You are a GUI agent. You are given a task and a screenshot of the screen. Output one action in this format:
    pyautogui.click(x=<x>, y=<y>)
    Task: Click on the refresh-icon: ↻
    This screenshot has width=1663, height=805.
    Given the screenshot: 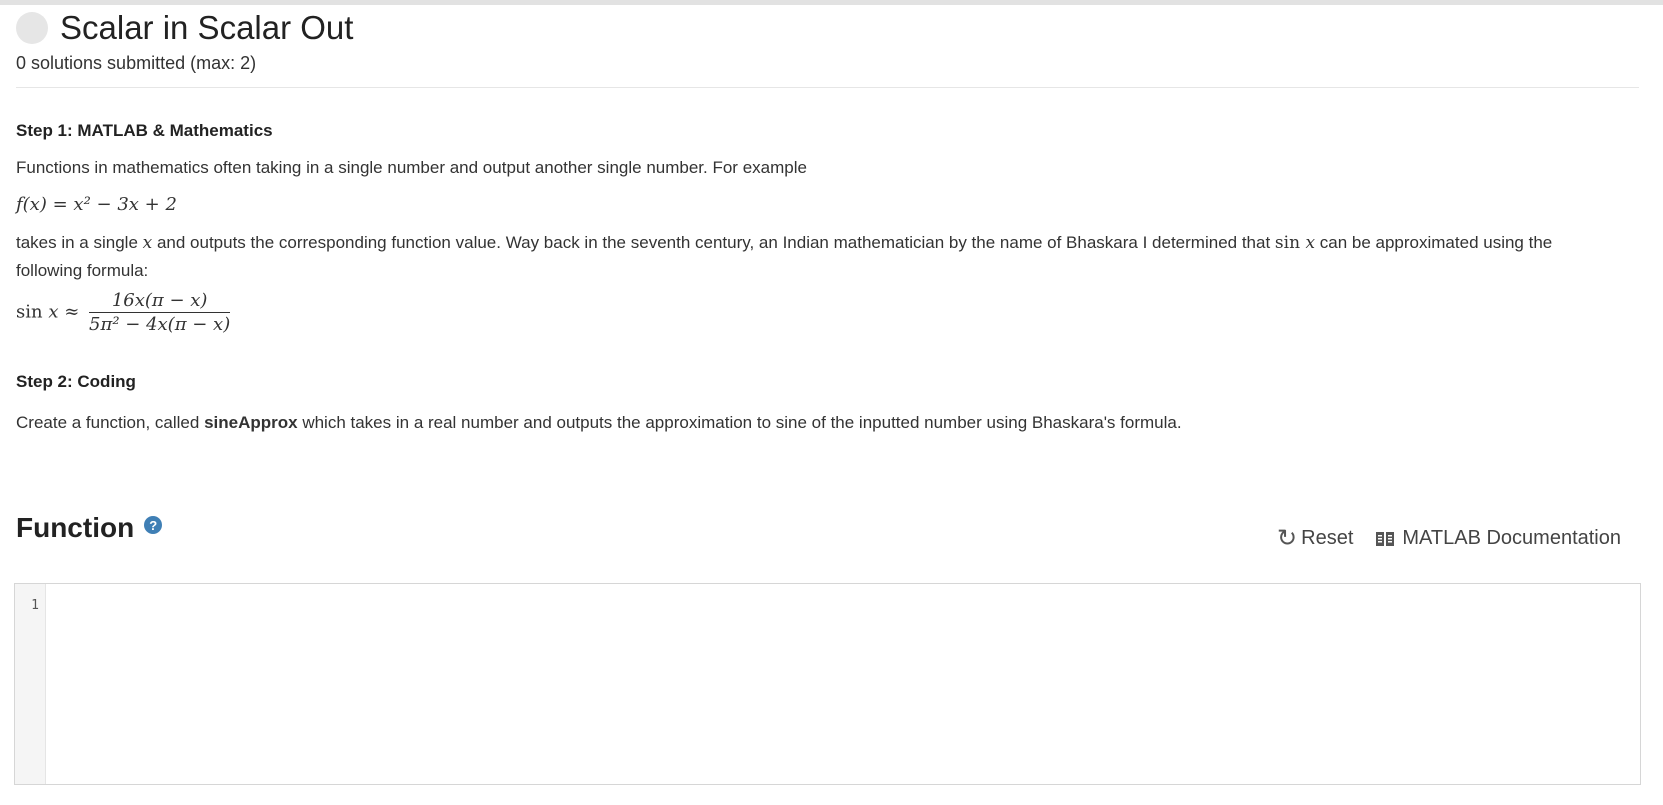 What is the action you would take?
    pyautogui.click(x=1287, y=538)
    